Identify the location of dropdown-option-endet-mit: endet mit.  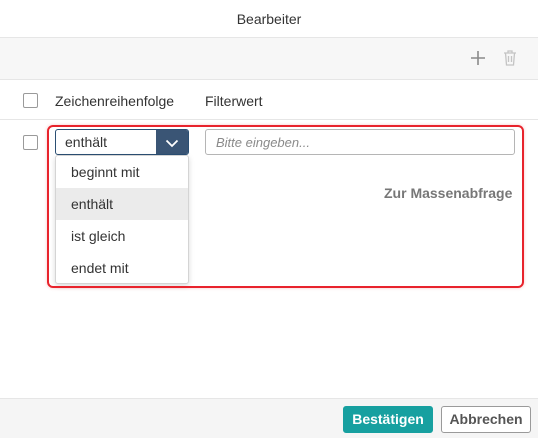
(122, 268).